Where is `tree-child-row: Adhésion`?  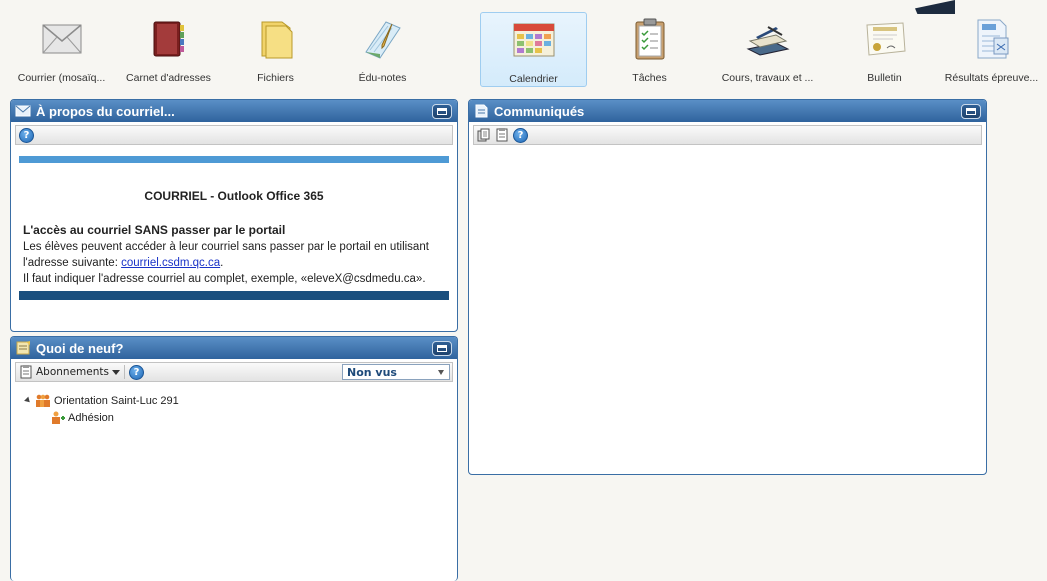 tree-child-row: Adhésion is located at coordinates (254, 417).